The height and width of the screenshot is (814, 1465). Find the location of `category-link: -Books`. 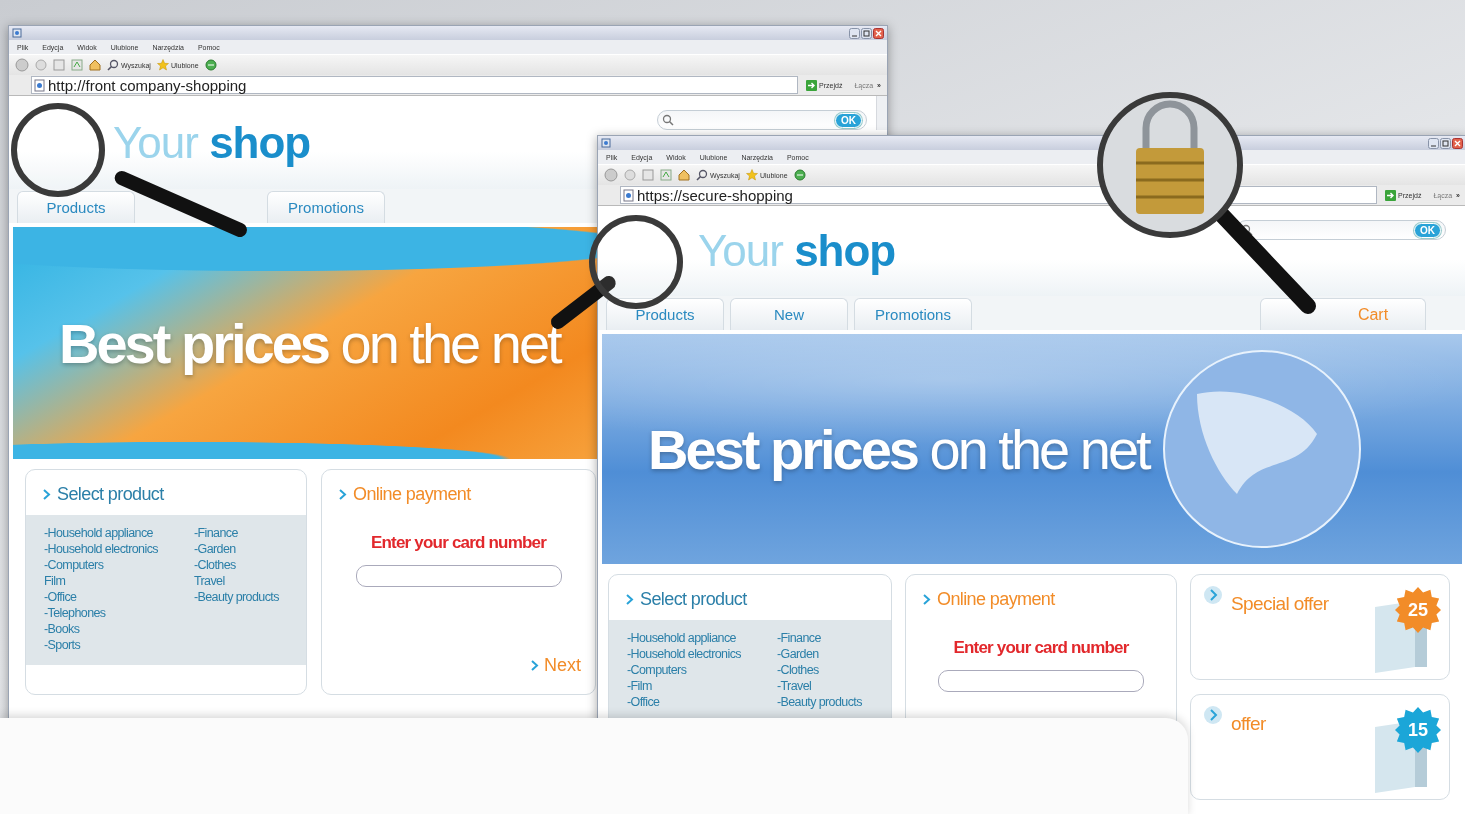

category-link: -Books is located at coordinates (101, 629).